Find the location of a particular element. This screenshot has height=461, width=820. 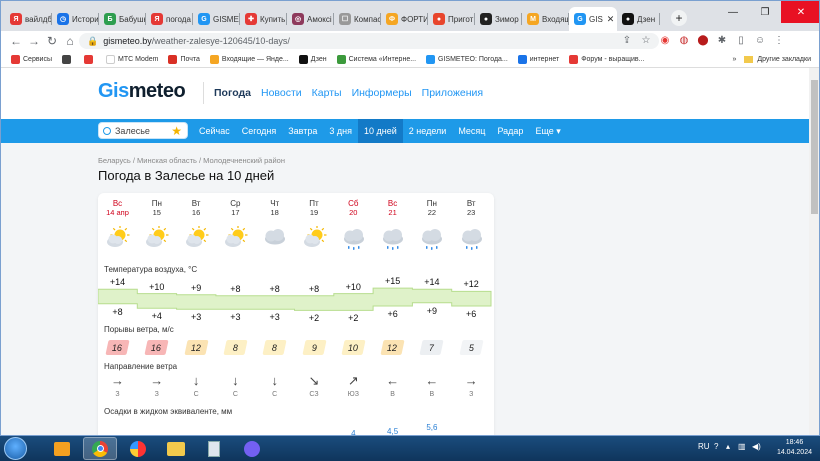

explorer-icon is located at coordinates (176, 448).